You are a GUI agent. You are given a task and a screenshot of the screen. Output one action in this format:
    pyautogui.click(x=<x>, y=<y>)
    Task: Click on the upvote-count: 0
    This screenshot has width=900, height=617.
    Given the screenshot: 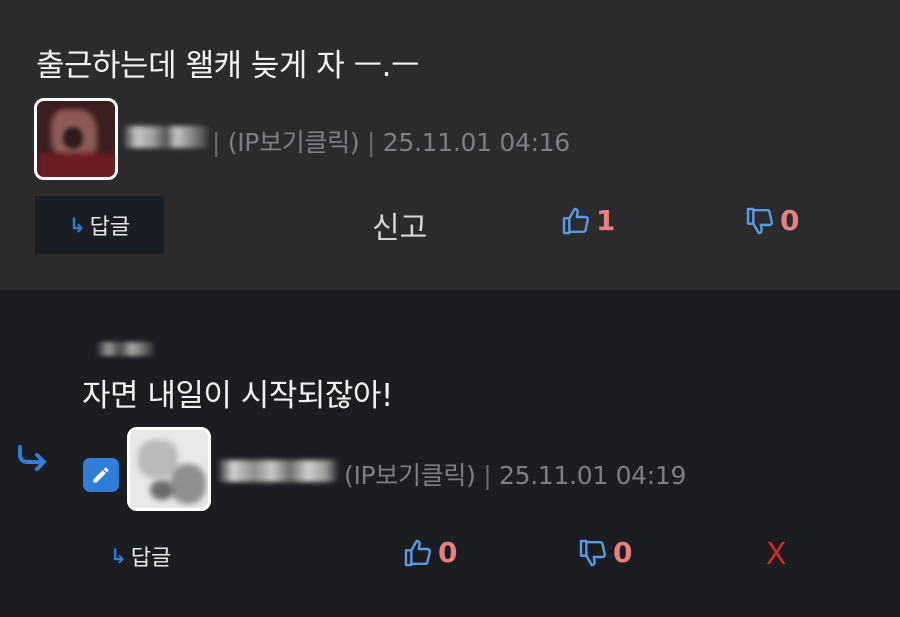 What is the action you would take?
    pyautogui.click(x=448, y=552)
    